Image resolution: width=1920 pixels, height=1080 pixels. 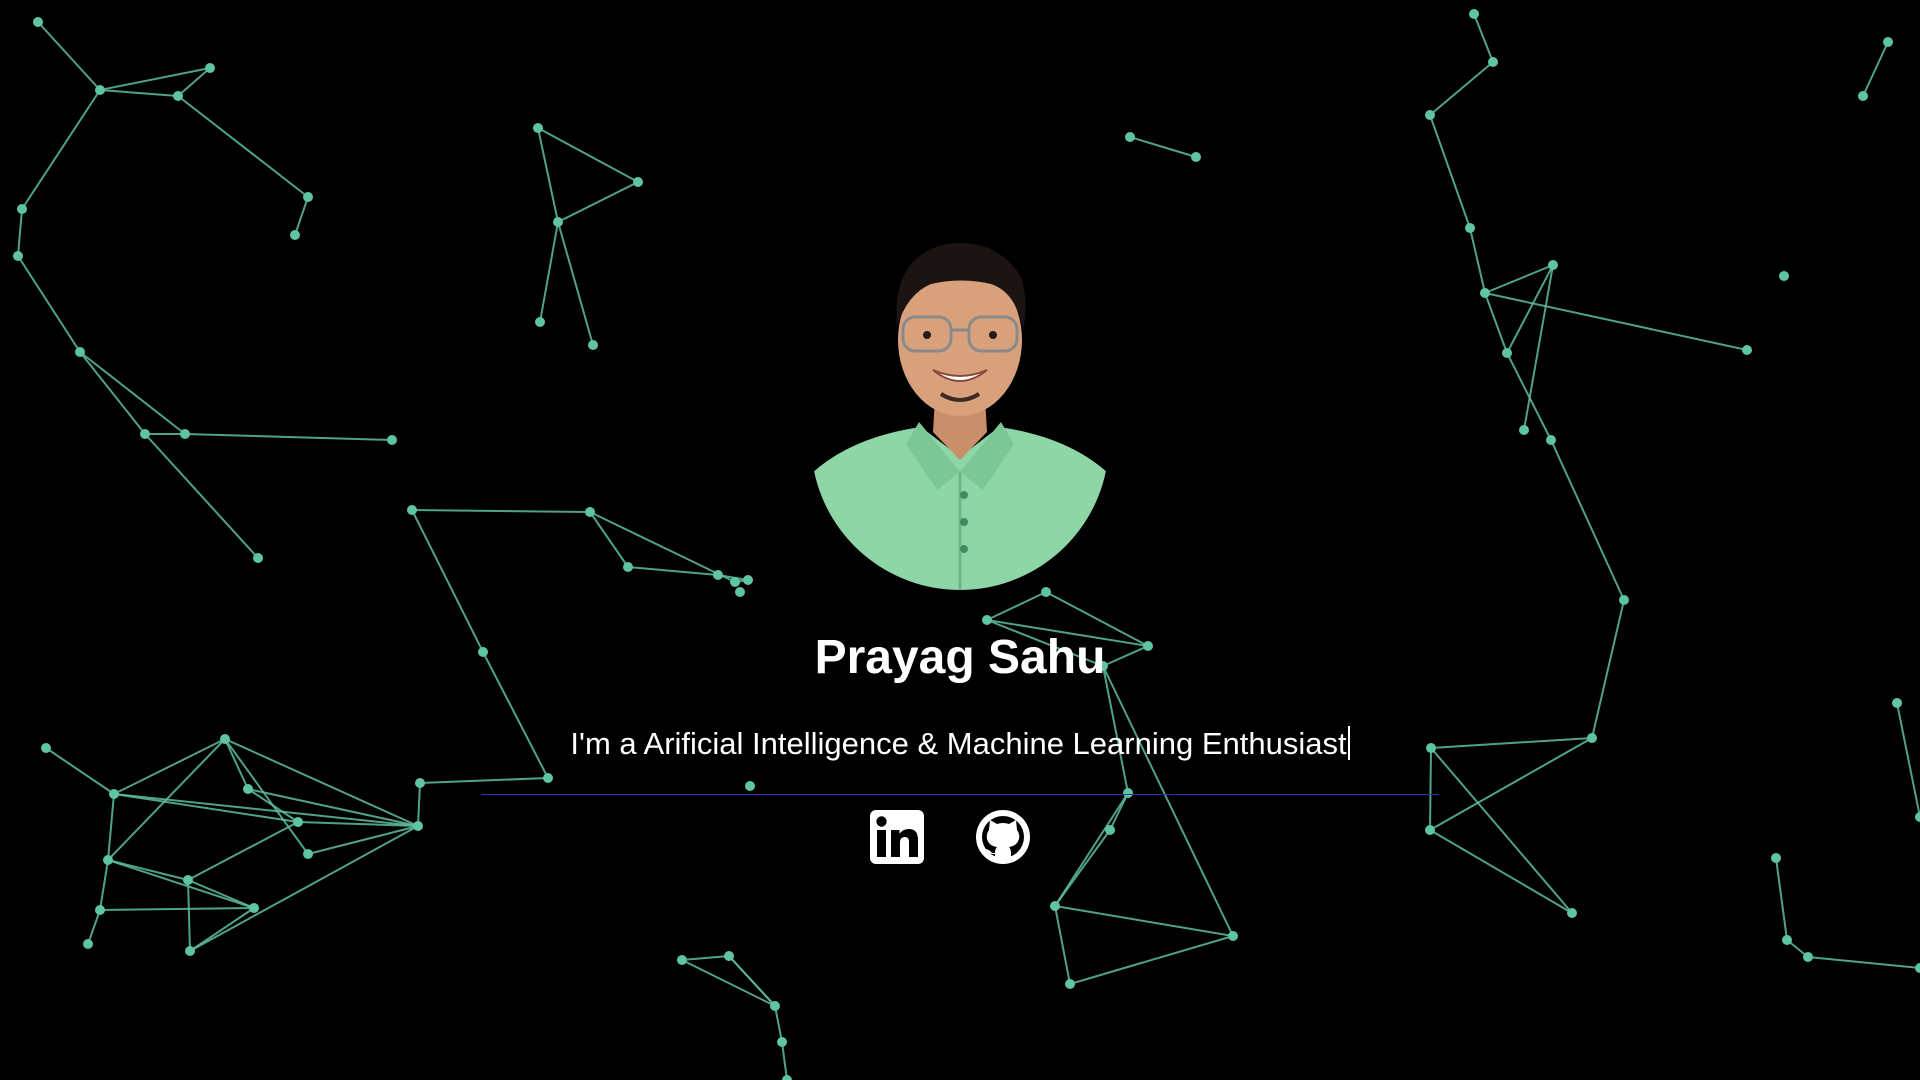 What do you see at coordinates (950, 837) in the screenshot?
I see `social-links` at bounding box center [950, 837].